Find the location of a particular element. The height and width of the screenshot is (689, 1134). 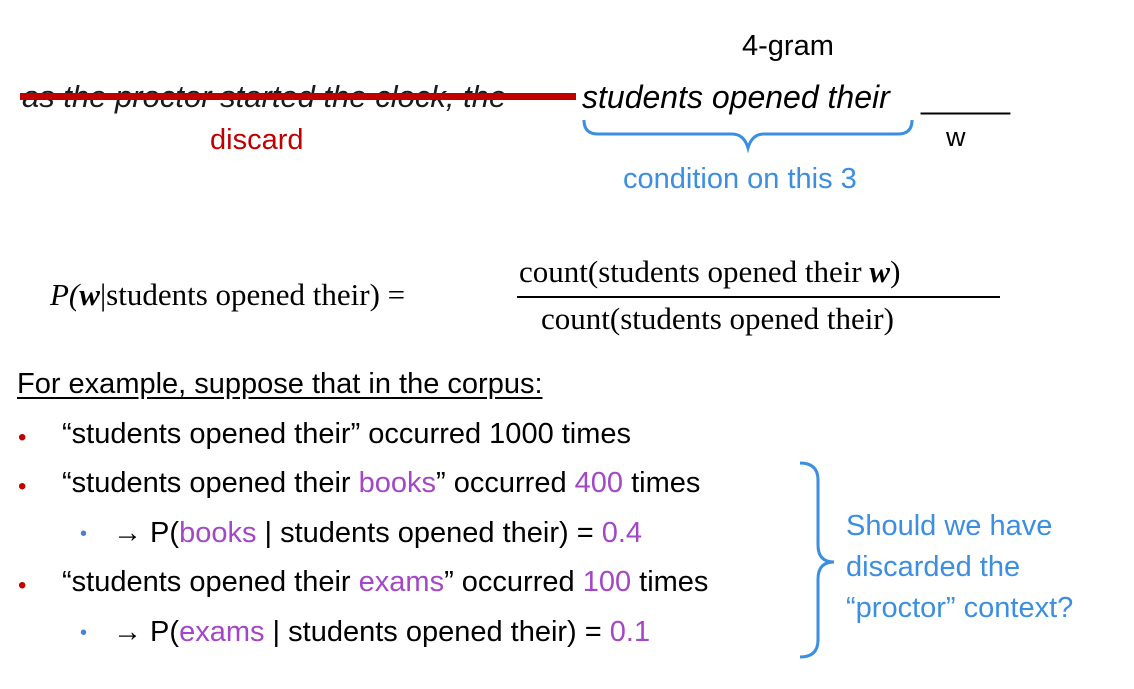

numerator-var-w: w is located at coordinates (880, 271).